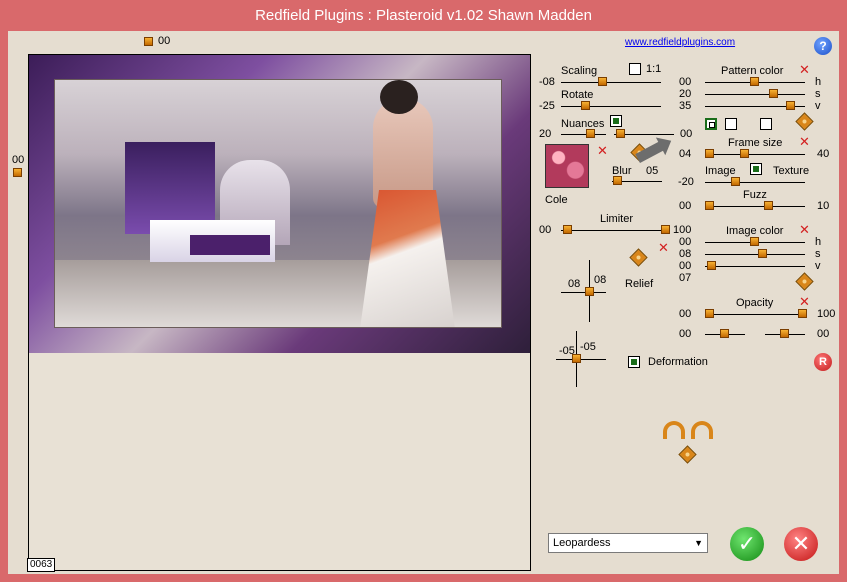  I want to click on fuzz-right-handle, so click(768, 205).